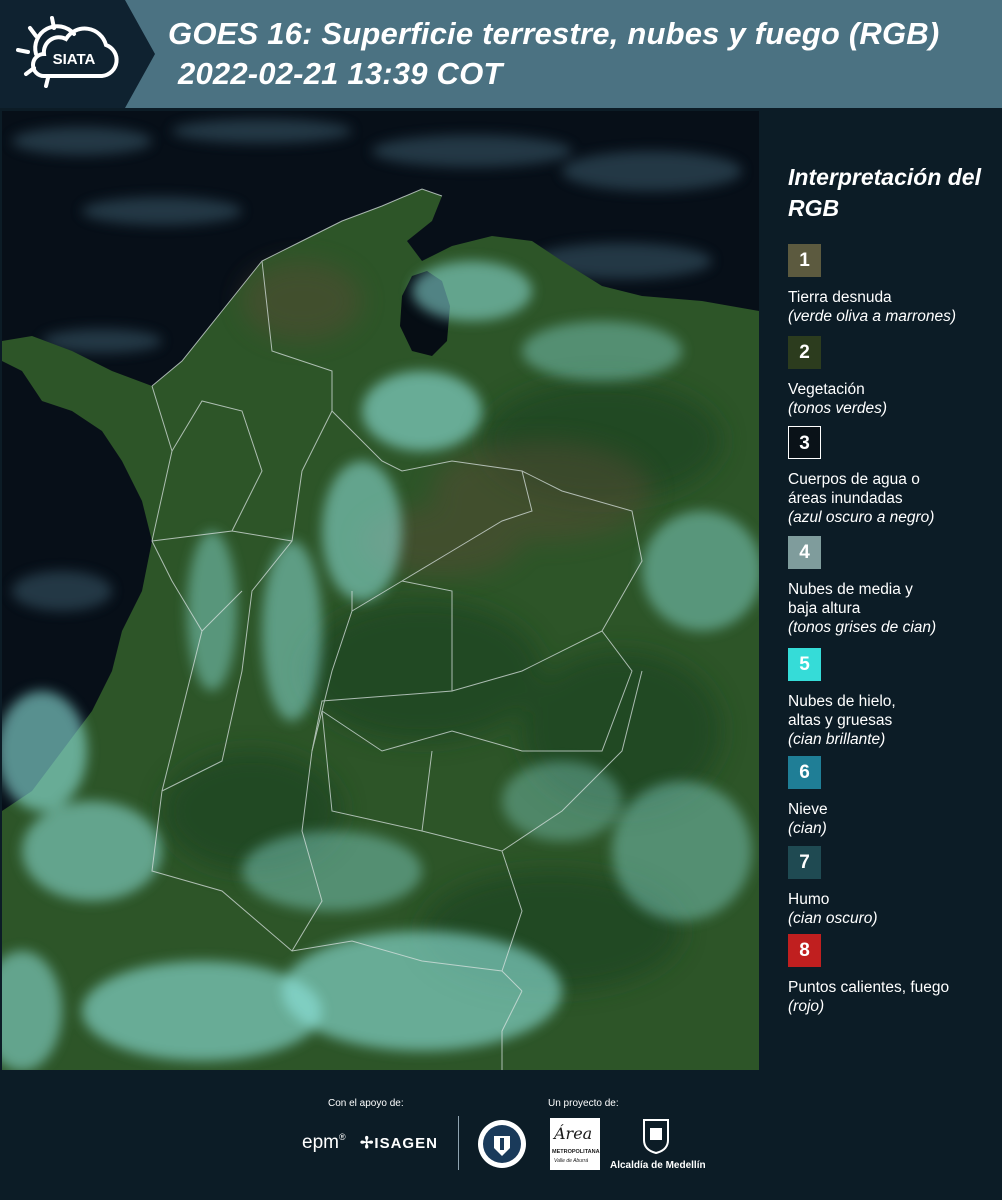  Describe the element at coordinates (807, 828) in the screenshot. I see `legend-item-description: (cian)` at that location.